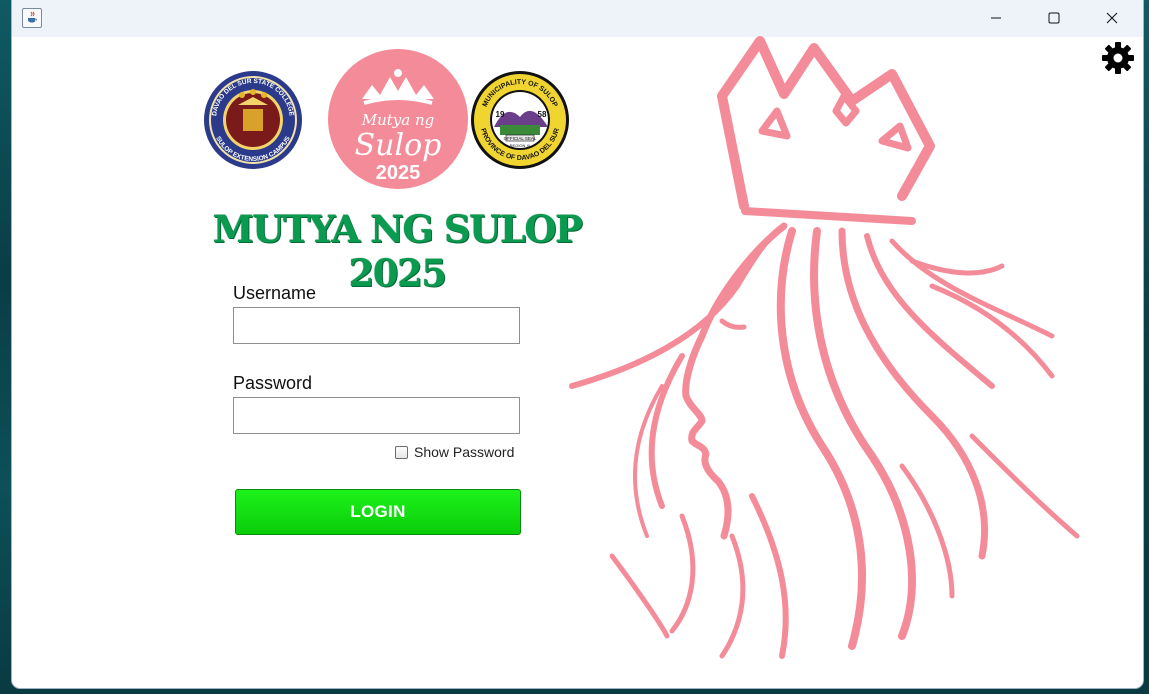 Image resolution: width=1149 pixels, height=694 pixels. Describe the element at coordinates (376, 325) in the screenshot. I see `username-input` at that location.